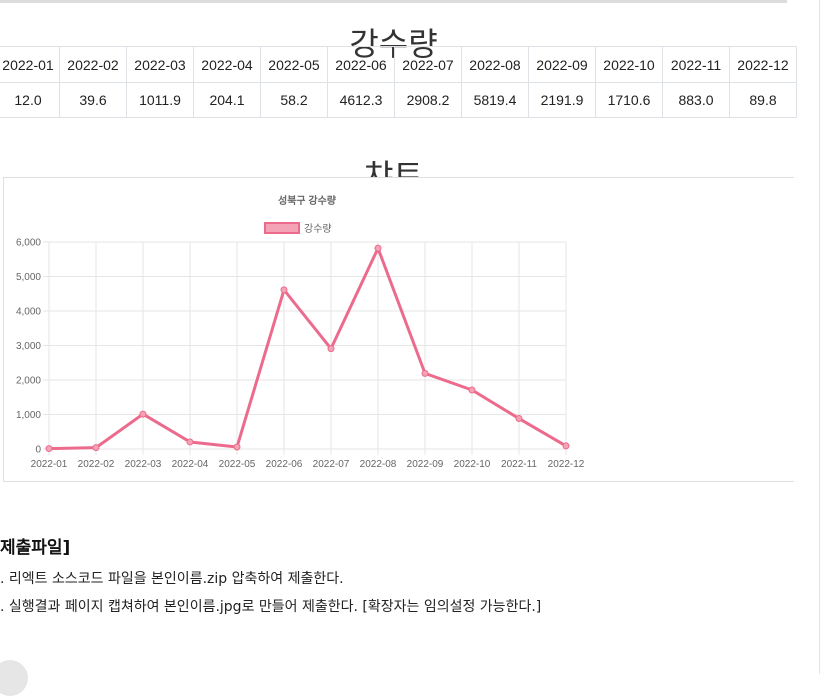  What do you see at coordinates (428, 100) in the screenshot?
I see `table-cell: 2908.2` at bounding box center [428, 100].